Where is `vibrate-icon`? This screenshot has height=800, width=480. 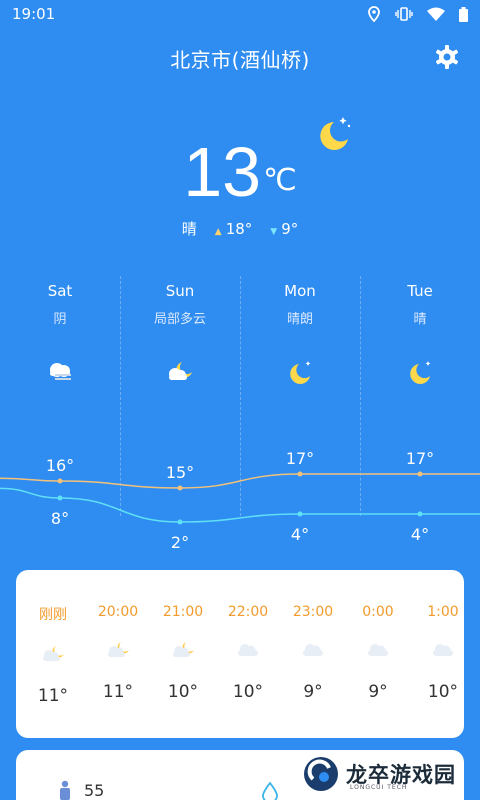 vibrate-icon is located at coordinates (404, 14).